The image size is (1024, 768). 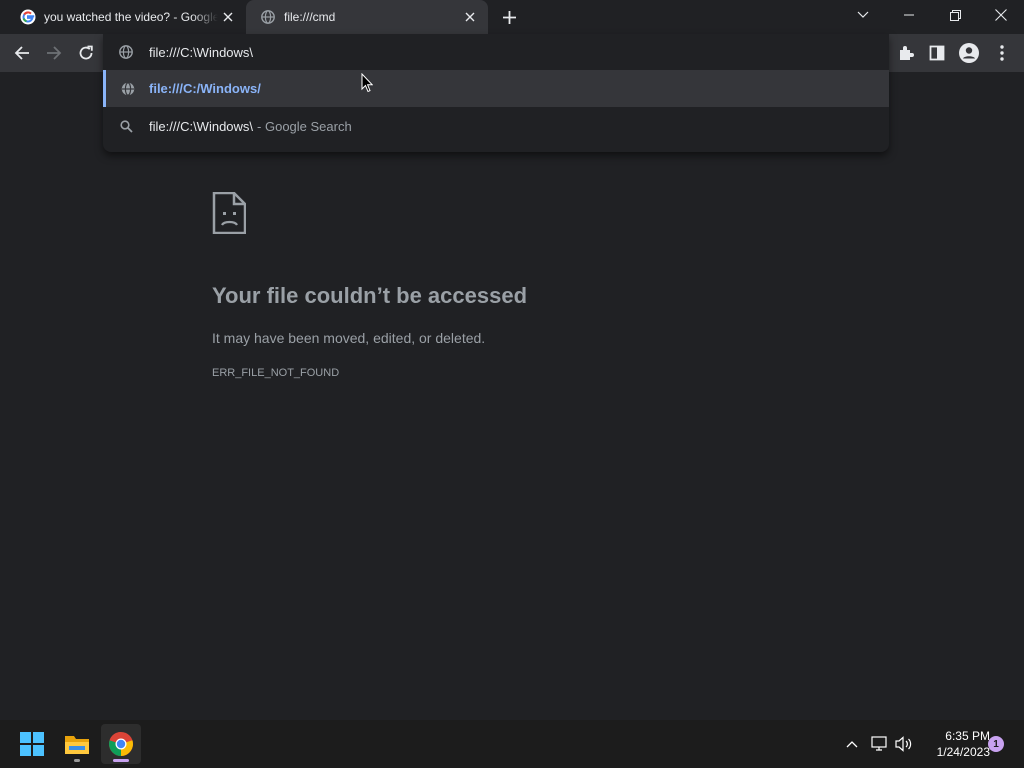 What do you see at coordinates (310, 17) in the screenshot?
I see `tab-title: file:///cmd` at bounding box center [310, 17].